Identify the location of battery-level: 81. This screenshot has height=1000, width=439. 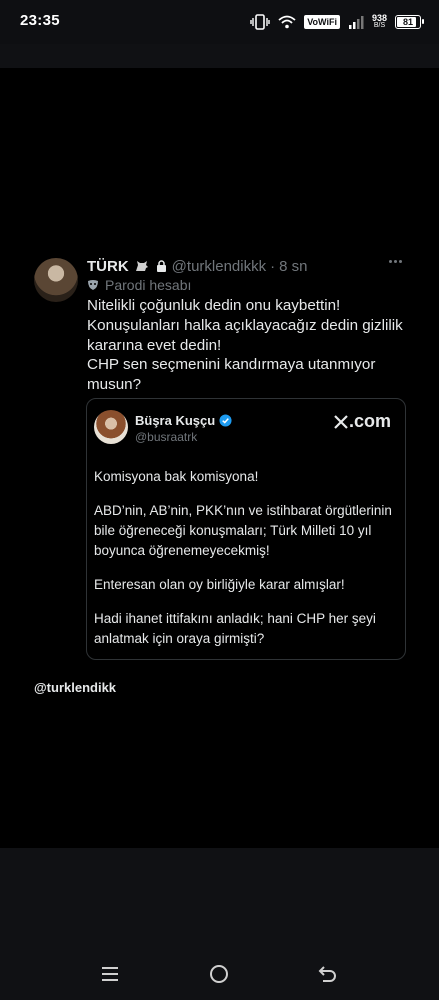
(407, 22).